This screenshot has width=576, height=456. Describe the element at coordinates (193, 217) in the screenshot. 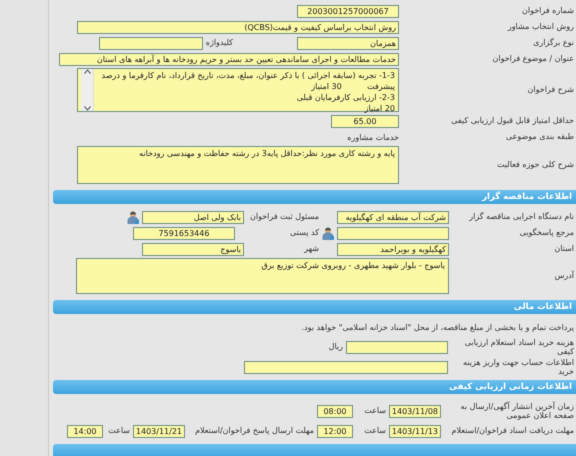

I see `input-field: بابک ولی اصل` at that location.